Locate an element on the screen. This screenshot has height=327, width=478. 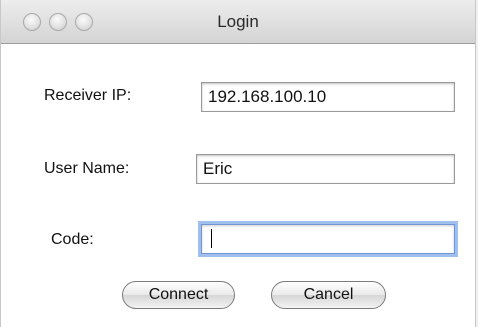
code-field is located at coordinates (328, 239).